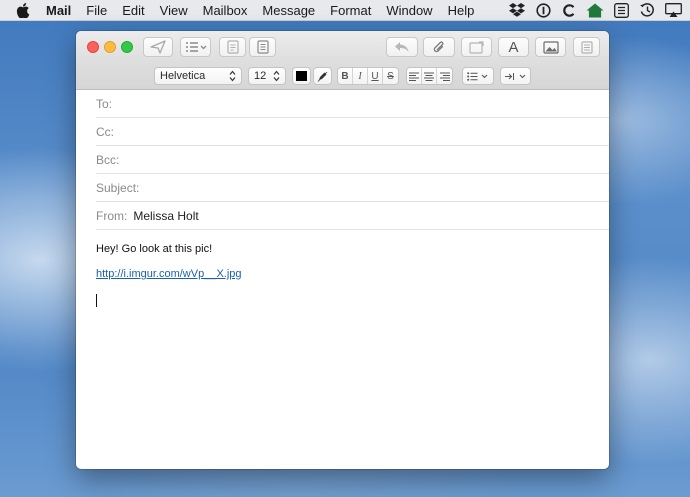  I want to click on template-button, so click(586, 47).